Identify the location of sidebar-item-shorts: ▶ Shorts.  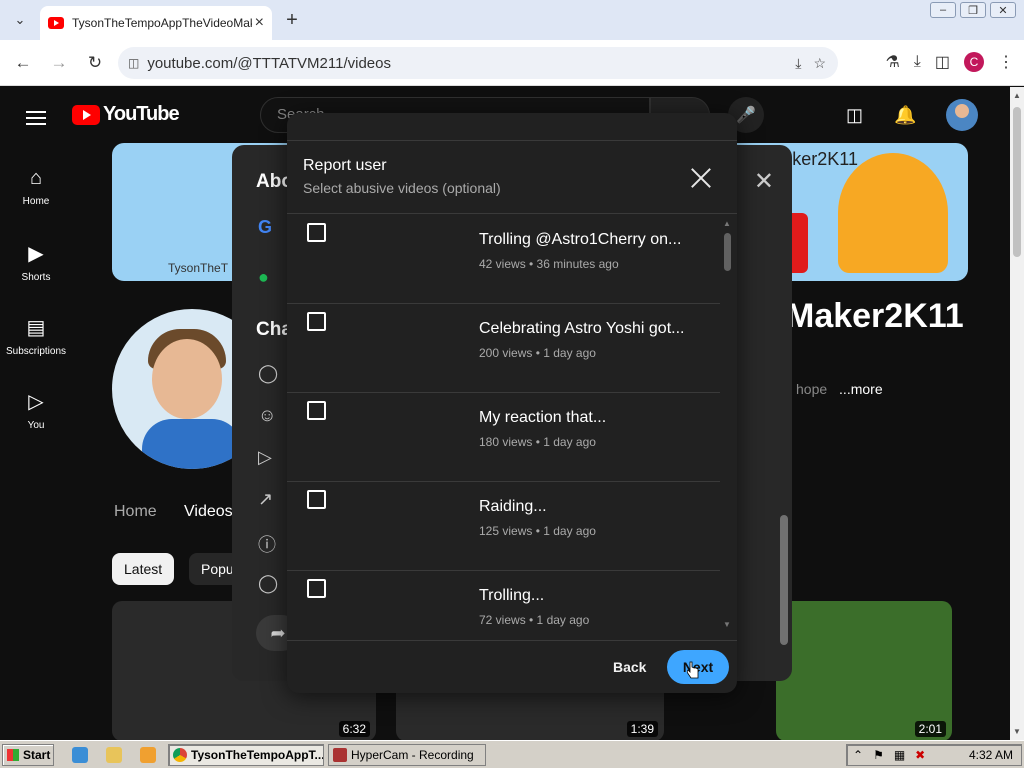
(36, 262).